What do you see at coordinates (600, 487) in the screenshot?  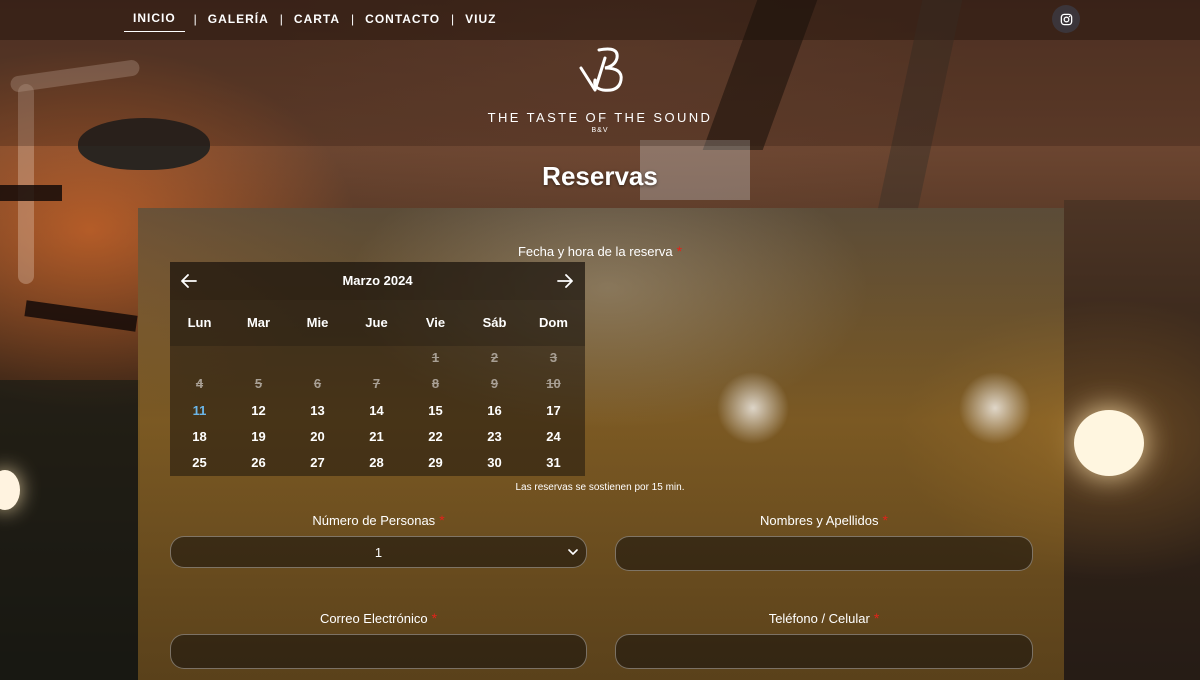 I see `hold-note: Las reservas se sostienen por 15 min.` at bounding box center [600, 487].